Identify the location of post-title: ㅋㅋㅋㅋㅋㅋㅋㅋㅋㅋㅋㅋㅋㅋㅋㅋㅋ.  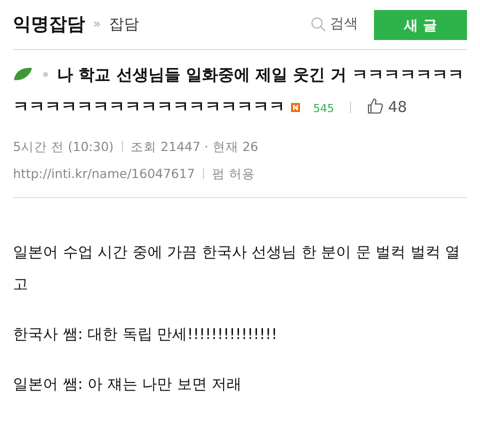
(149, 106).